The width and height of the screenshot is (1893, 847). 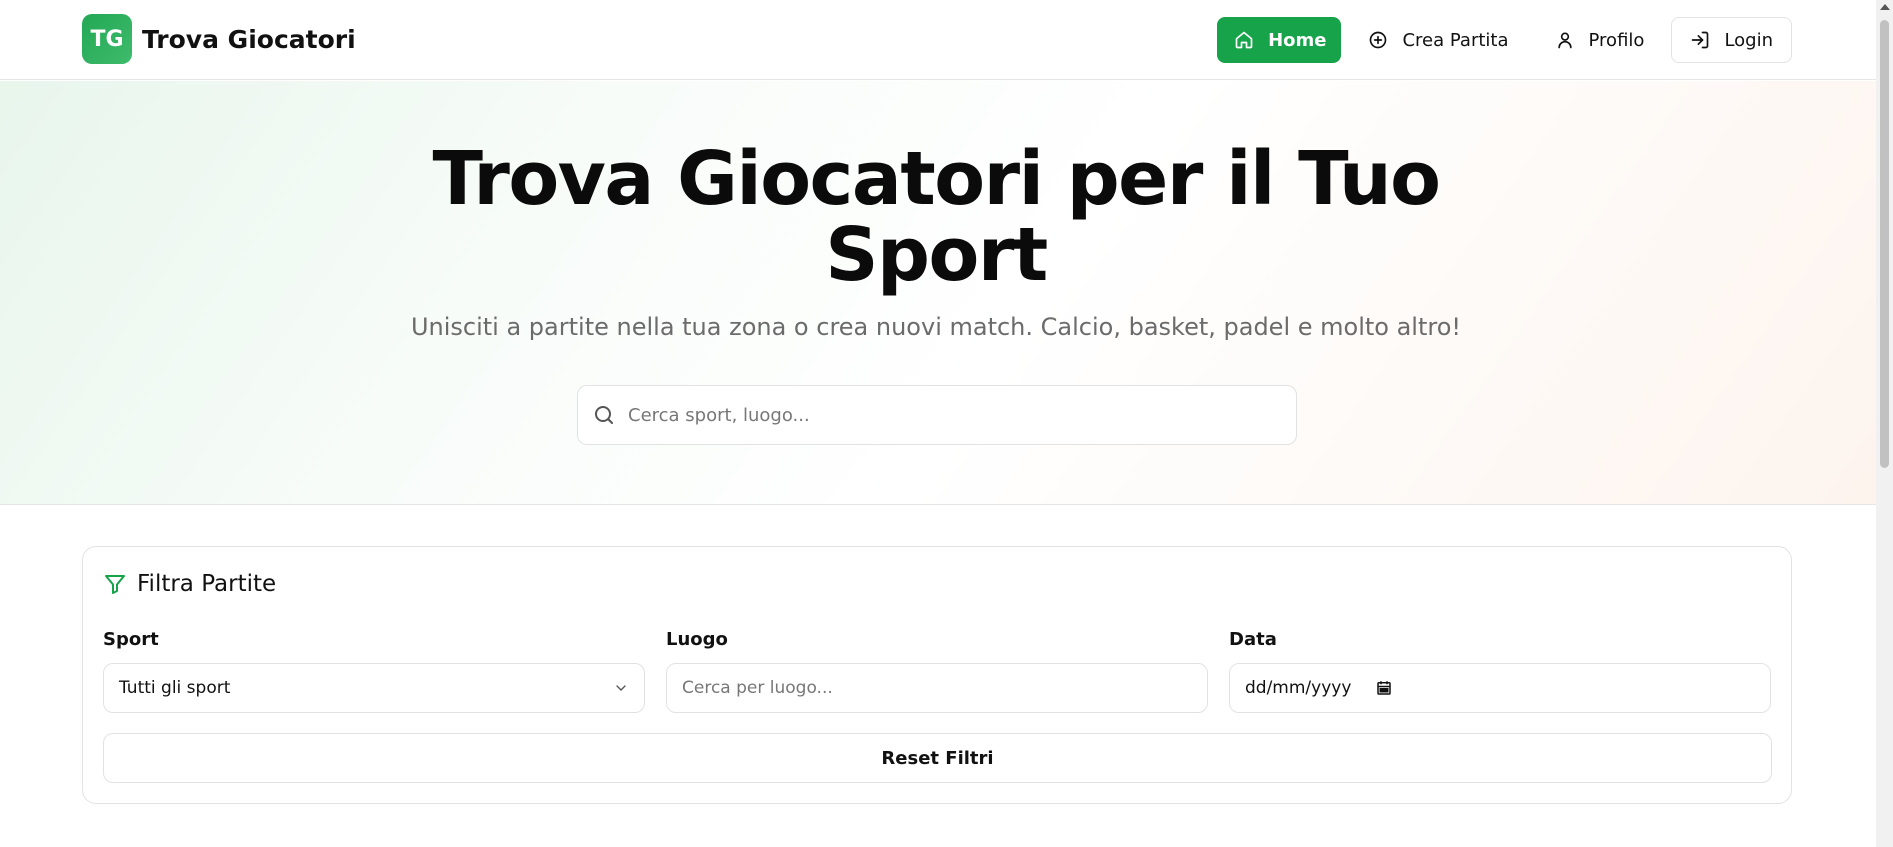 What do you see at coordinates (131, 639) in the screenshot?
I see `sport-label: Sport` at bounding box center [131, 639].